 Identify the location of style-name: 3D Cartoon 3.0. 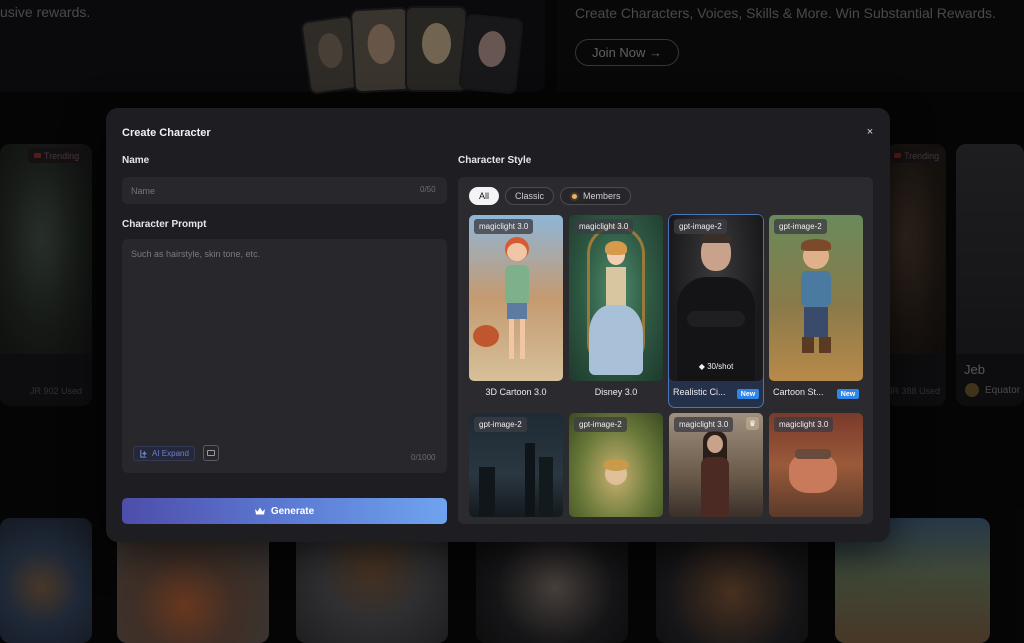
(516, 392).